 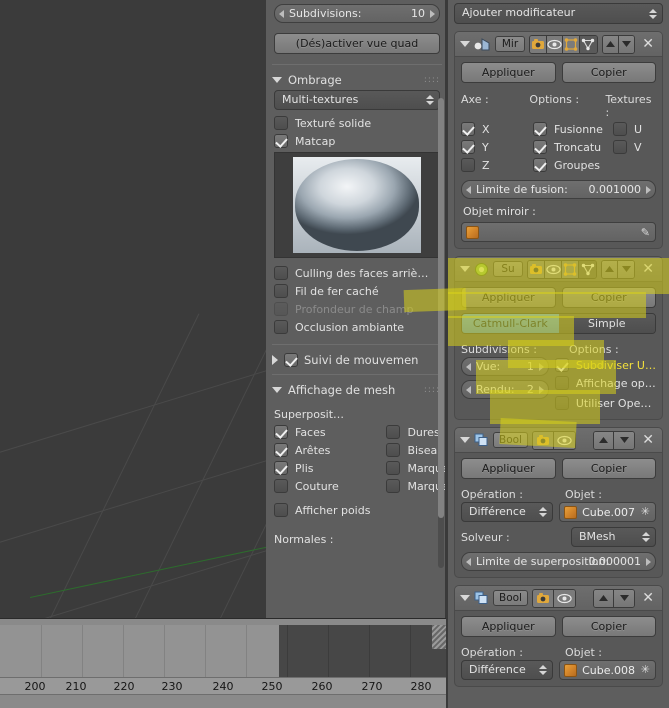 I want to click on mirror-reorder-buttons, so click(x=618, y=44).